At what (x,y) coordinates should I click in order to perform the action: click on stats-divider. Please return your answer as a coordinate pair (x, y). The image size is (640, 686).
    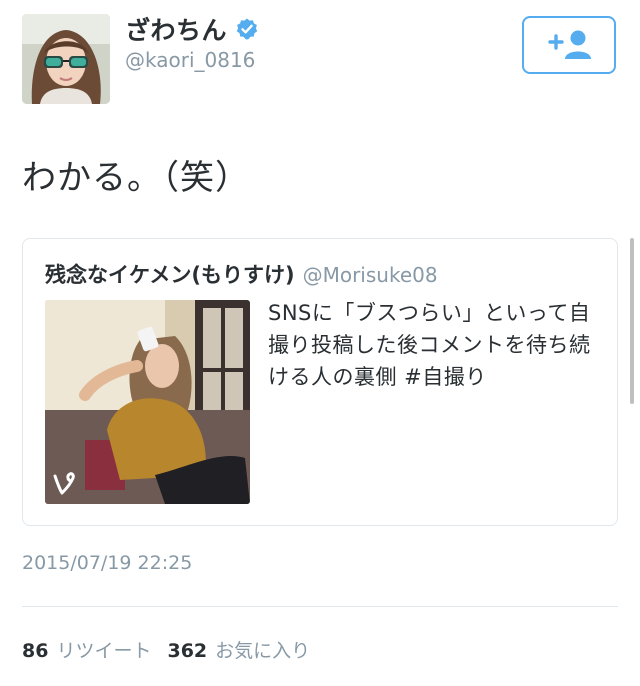
    Looking at the image, I should click on (320, 606).